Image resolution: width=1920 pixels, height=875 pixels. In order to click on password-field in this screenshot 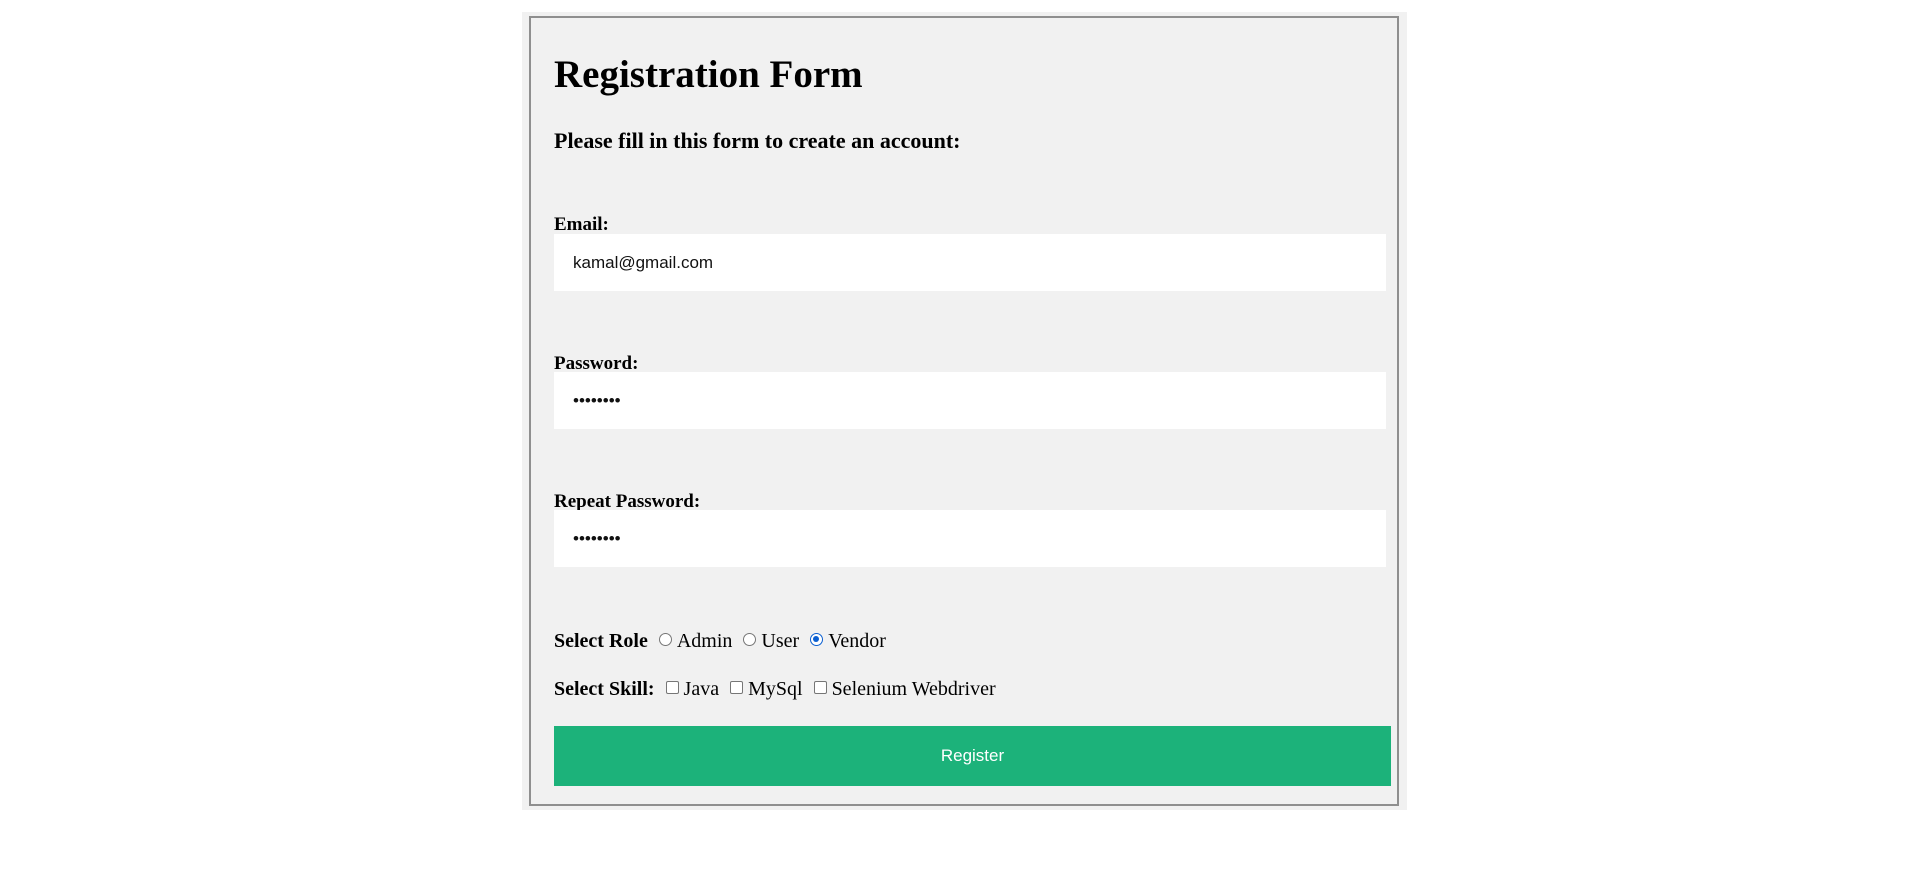, I will do `click(970, 400)`.